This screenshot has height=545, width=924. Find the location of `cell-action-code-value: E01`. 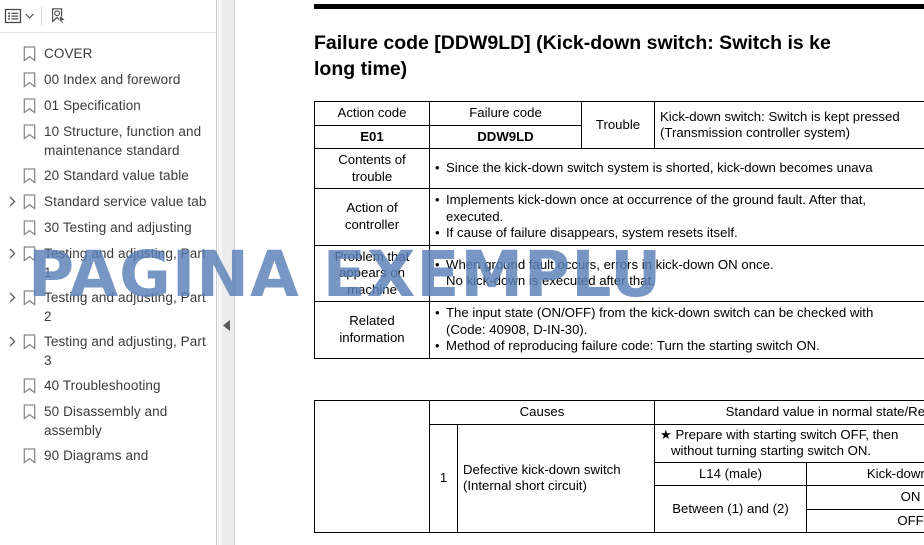

cell-action-code-value: E01 is located at coordinates (372, 136).